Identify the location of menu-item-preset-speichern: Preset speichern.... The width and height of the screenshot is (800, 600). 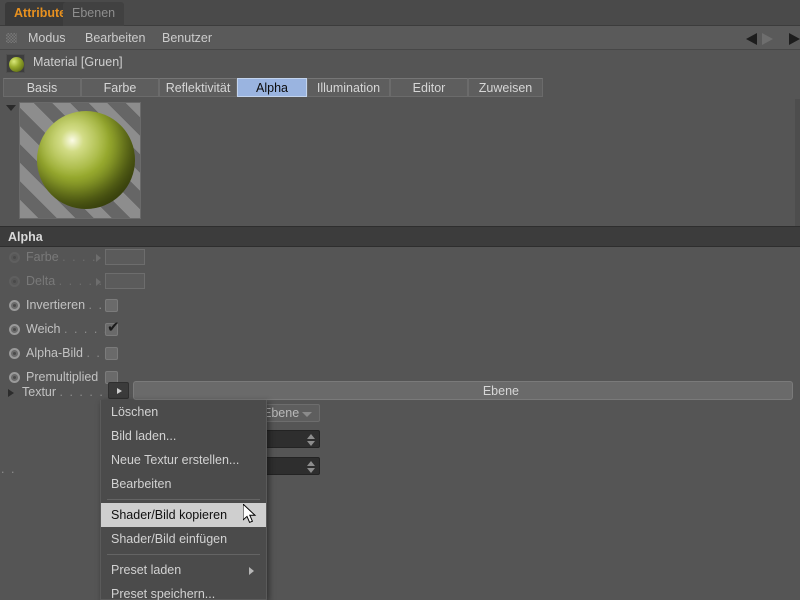
(183, 591).